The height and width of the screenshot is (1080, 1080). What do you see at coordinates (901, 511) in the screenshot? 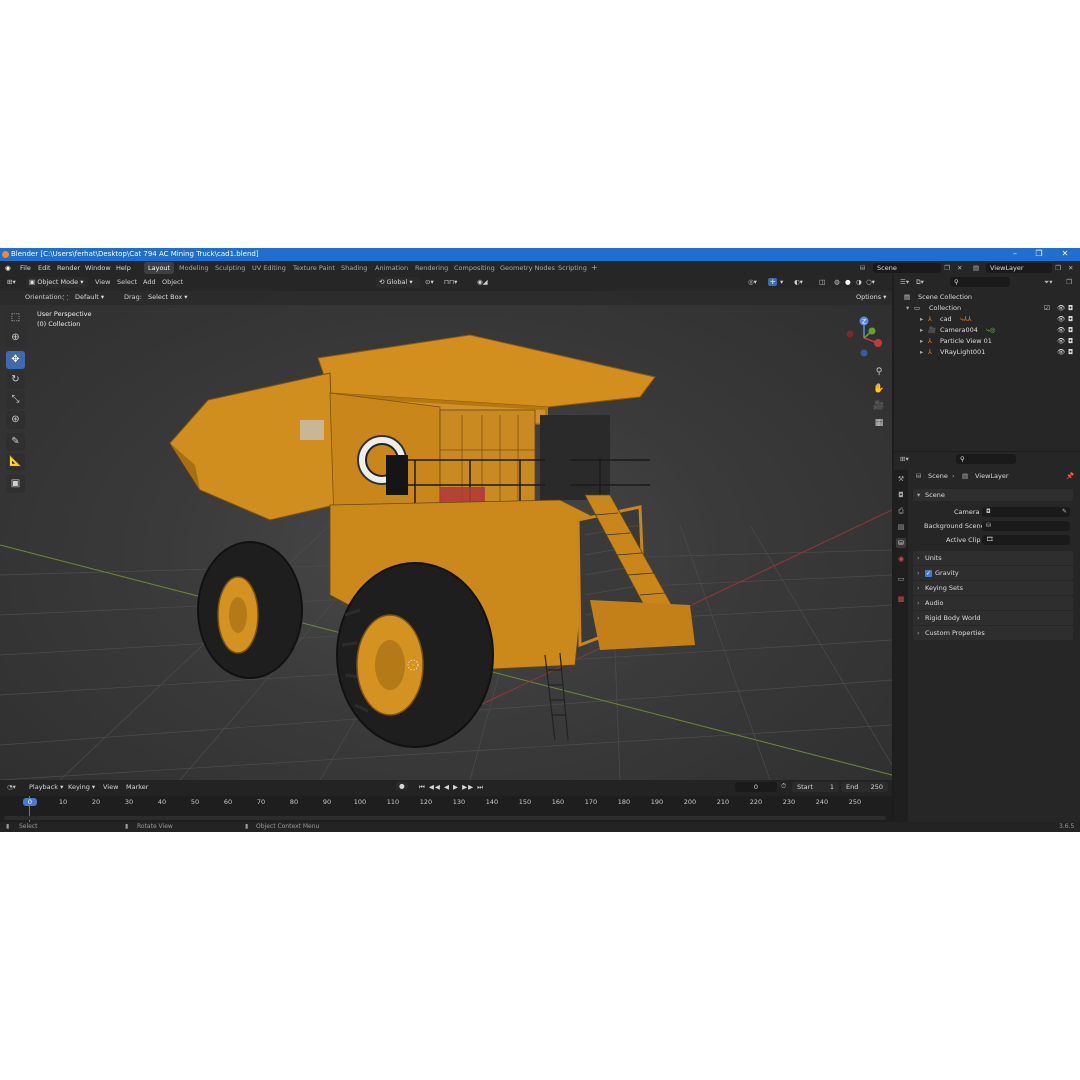
I see `output-tab-icon: ⎙` at bounding box center [901, 511].